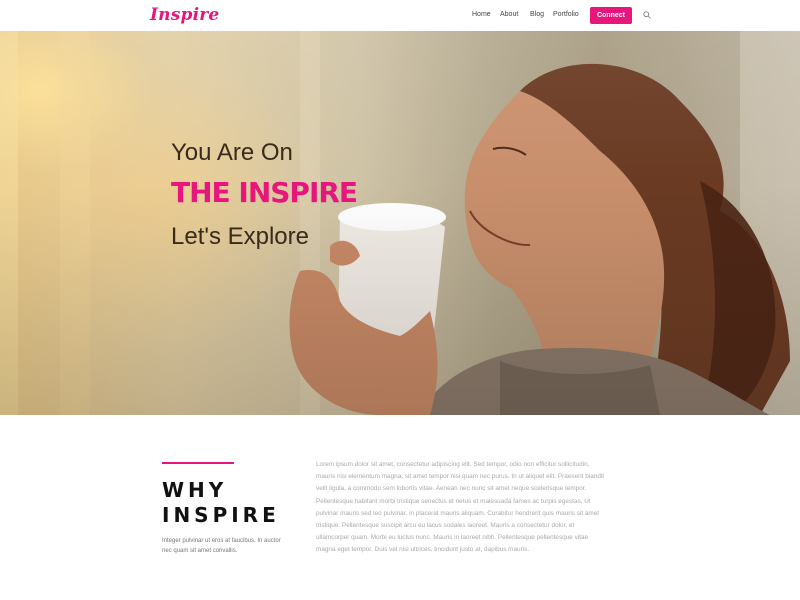  I want to click on hero-heading-line1: You Are On, so click(232, 152).